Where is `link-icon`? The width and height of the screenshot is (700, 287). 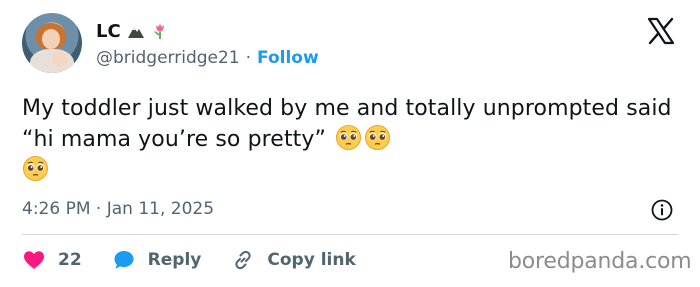 link-icon is located at coordinates (243, 260).